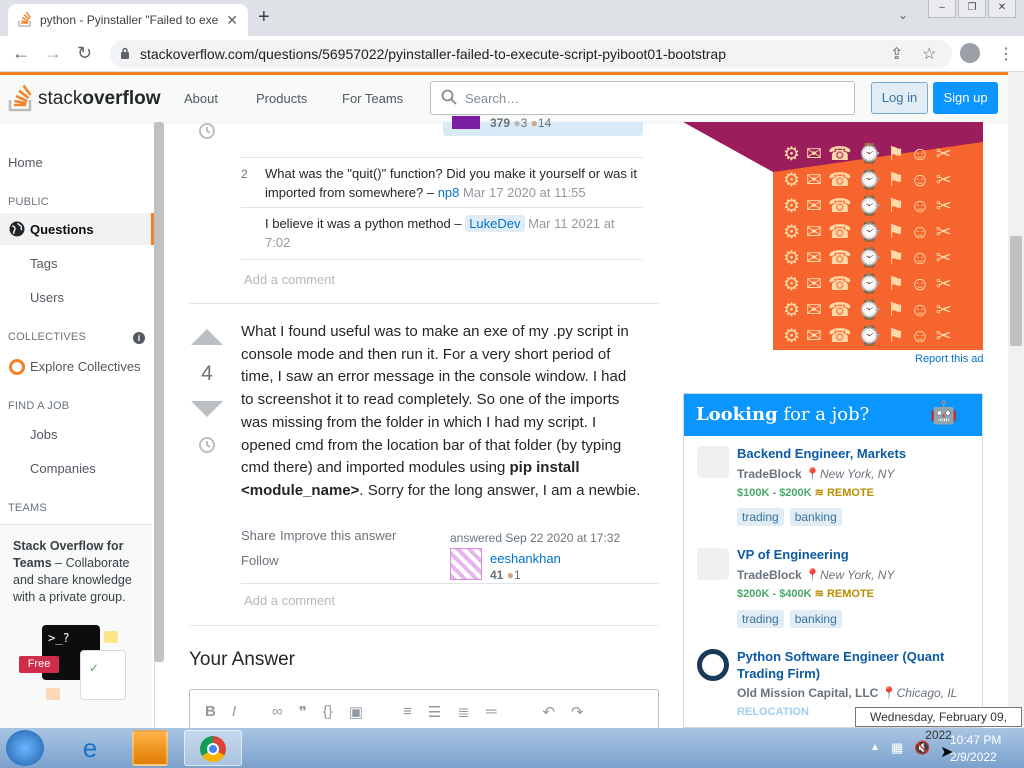  Describe the element at coordinates (942, 9) in the screenshot. I see `minimize-icon: –` at that location.